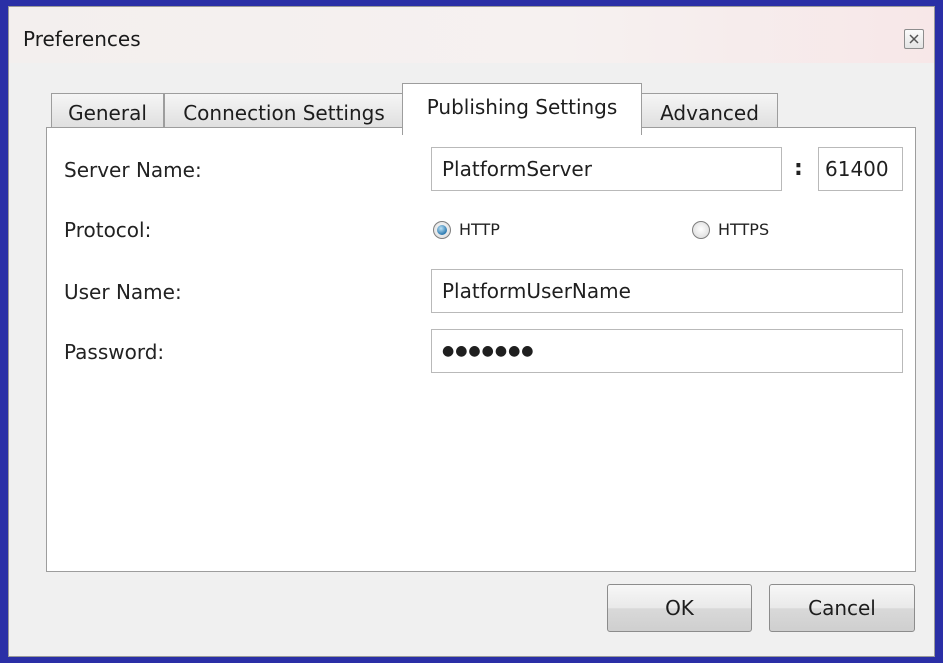 Image resolution: width=943 pixels, height=663 pixels. Describe the element at coordinates (667, 291) in the screenshot. I see `user-name-field: PlatformUserName` at that location.